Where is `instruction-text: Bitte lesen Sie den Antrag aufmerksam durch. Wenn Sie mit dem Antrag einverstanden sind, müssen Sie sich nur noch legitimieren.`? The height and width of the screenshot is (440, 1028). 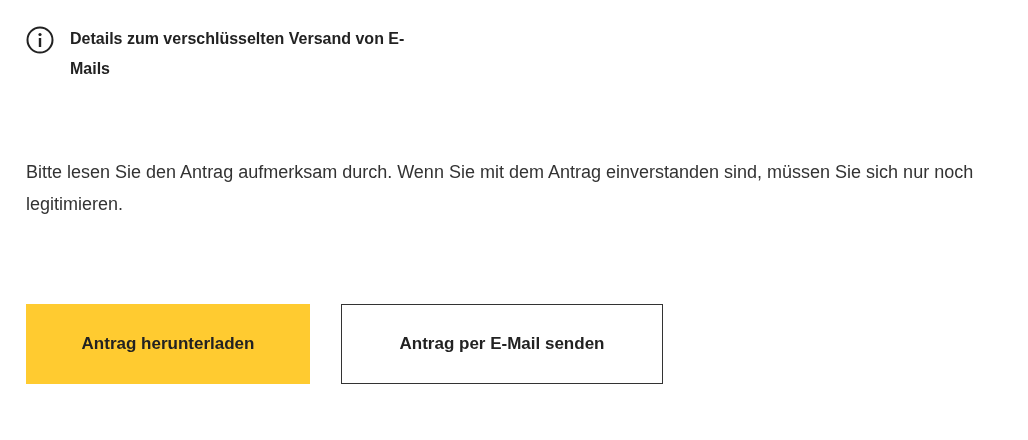
instruction-text: Bitte lesen Sie den Antrag aufmerksam durch. Wenn Sie mit dem Antrag einverstanden sind, müssen Sie sich nur noch legitimieren. is located at coordinates (500, 188).